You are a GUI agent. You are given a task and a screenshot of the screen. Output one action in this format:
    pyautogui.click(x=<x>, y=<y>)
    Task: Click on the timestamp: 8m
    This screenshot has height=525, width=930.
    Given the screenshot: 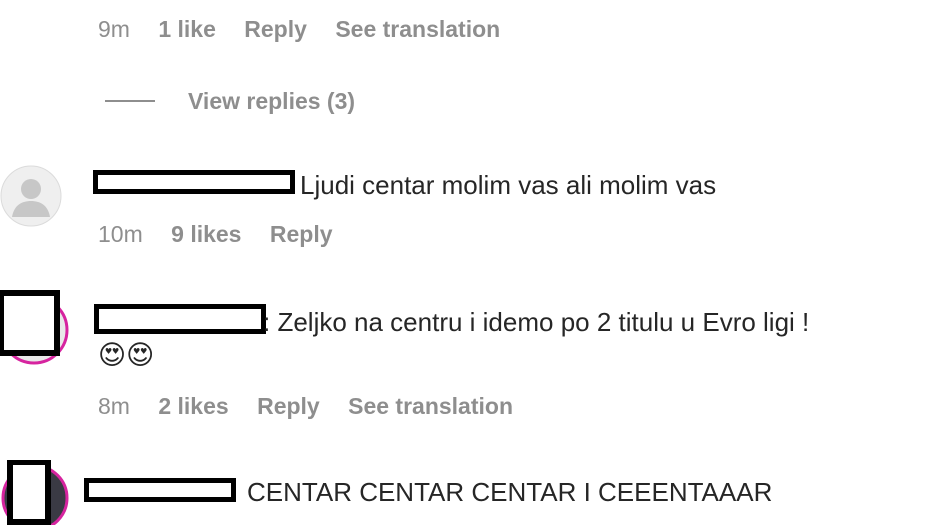 What is the action you would take?
    pyautogui.click(x=114, y=406)
    